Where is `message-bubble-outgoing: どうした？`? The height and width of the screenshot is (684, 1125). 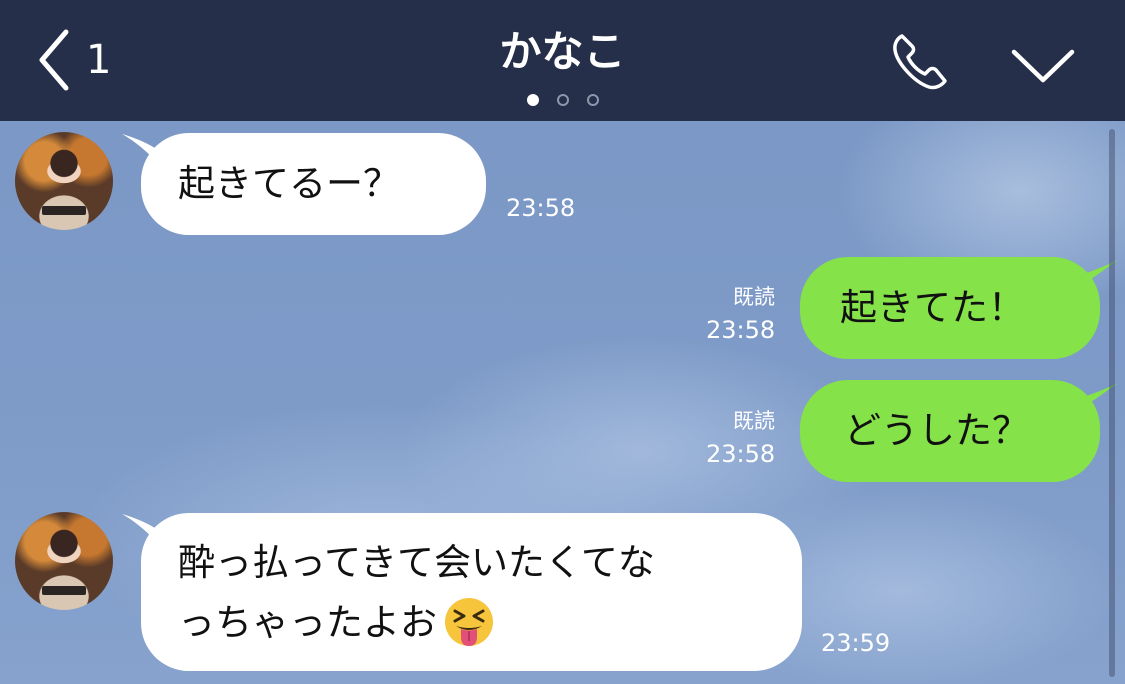 message-bubble-outgoing: どうした？ is located at coordinates (950, 431).